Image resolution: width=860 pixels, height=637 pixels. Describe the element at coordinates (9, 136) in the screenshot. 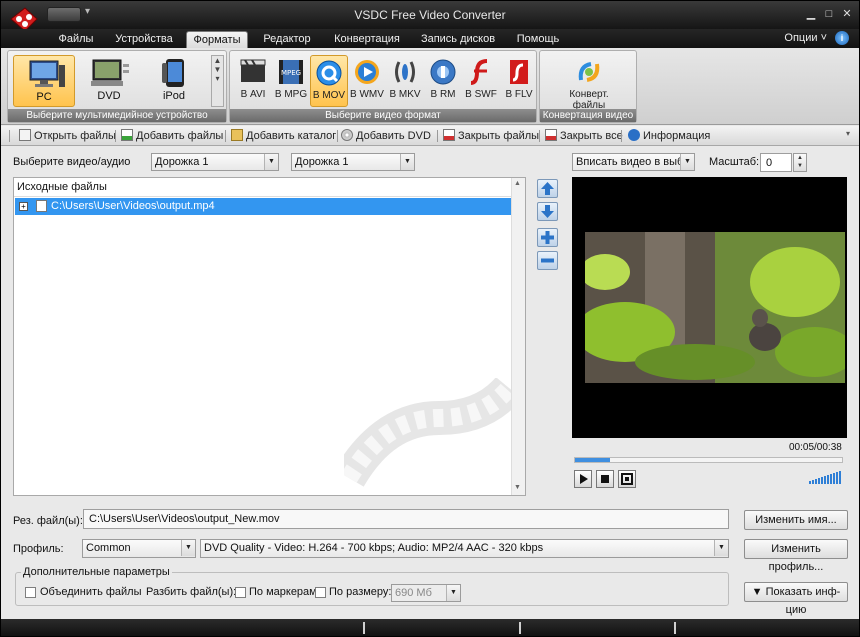

I see `toolbar-grip` at that location.